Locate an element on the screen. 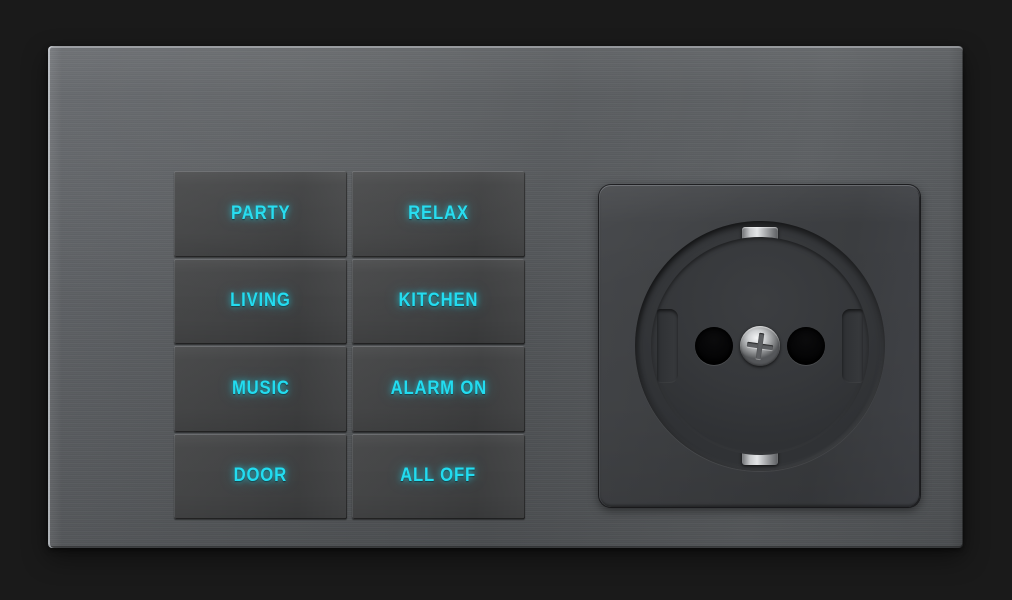 The image size is (1012, 600). button-label: DOOR is located at coordinates (260, 476).